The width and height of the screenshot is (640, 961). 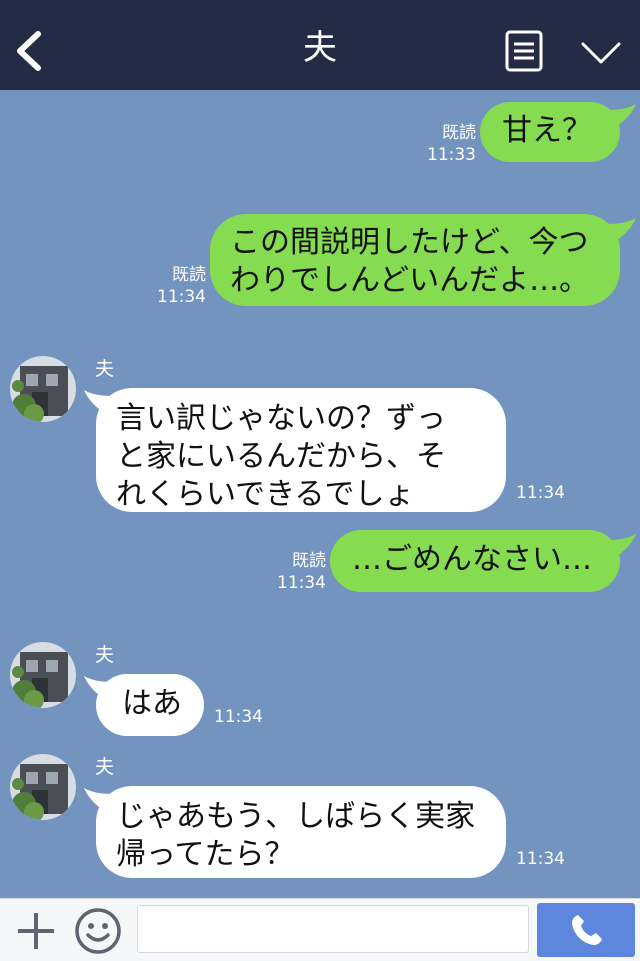 I want to click on plus-icon, so click(x=36, y=931).